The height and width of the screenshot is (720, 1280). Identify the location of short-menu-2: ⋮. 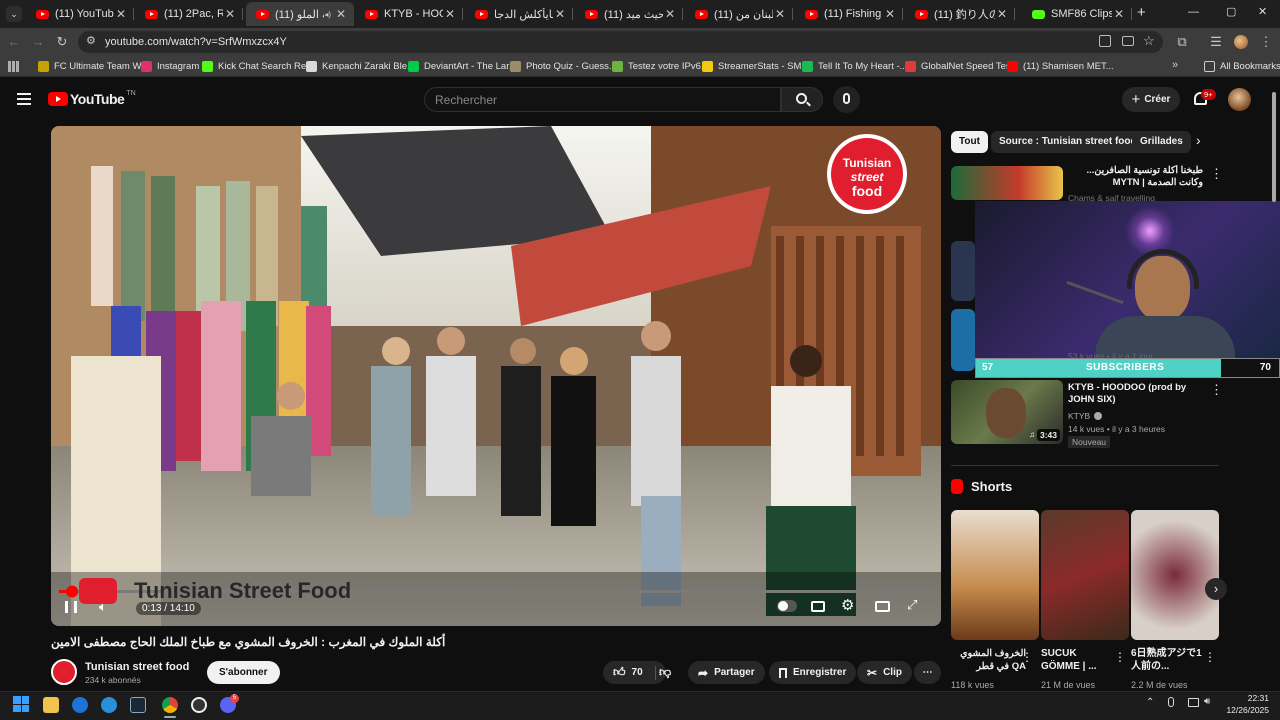
(1120, 657).